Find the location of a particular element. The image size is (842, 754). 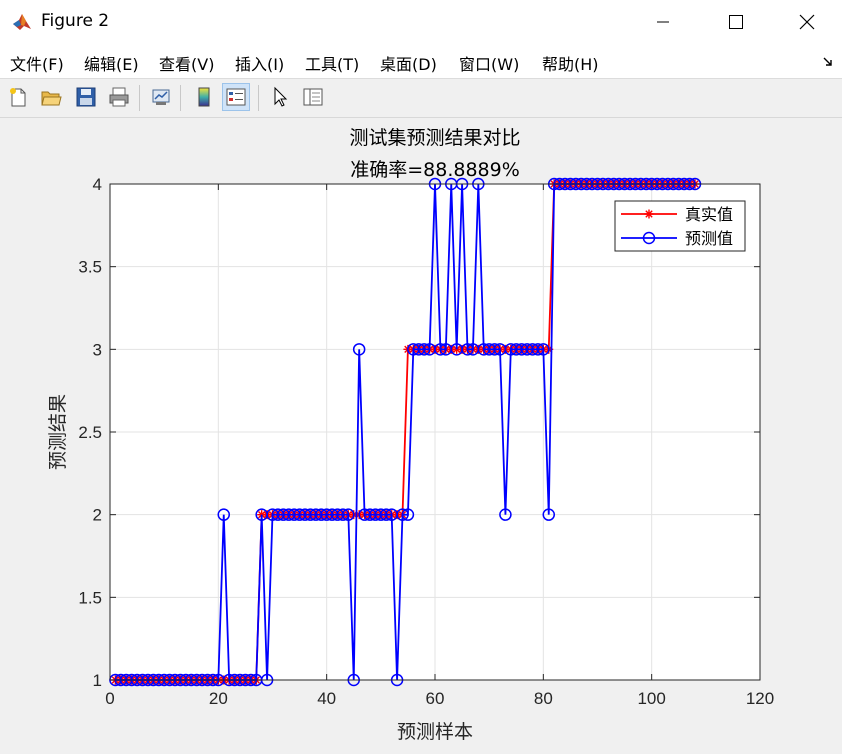

minimize-icon is located at coordinates (663, 22).